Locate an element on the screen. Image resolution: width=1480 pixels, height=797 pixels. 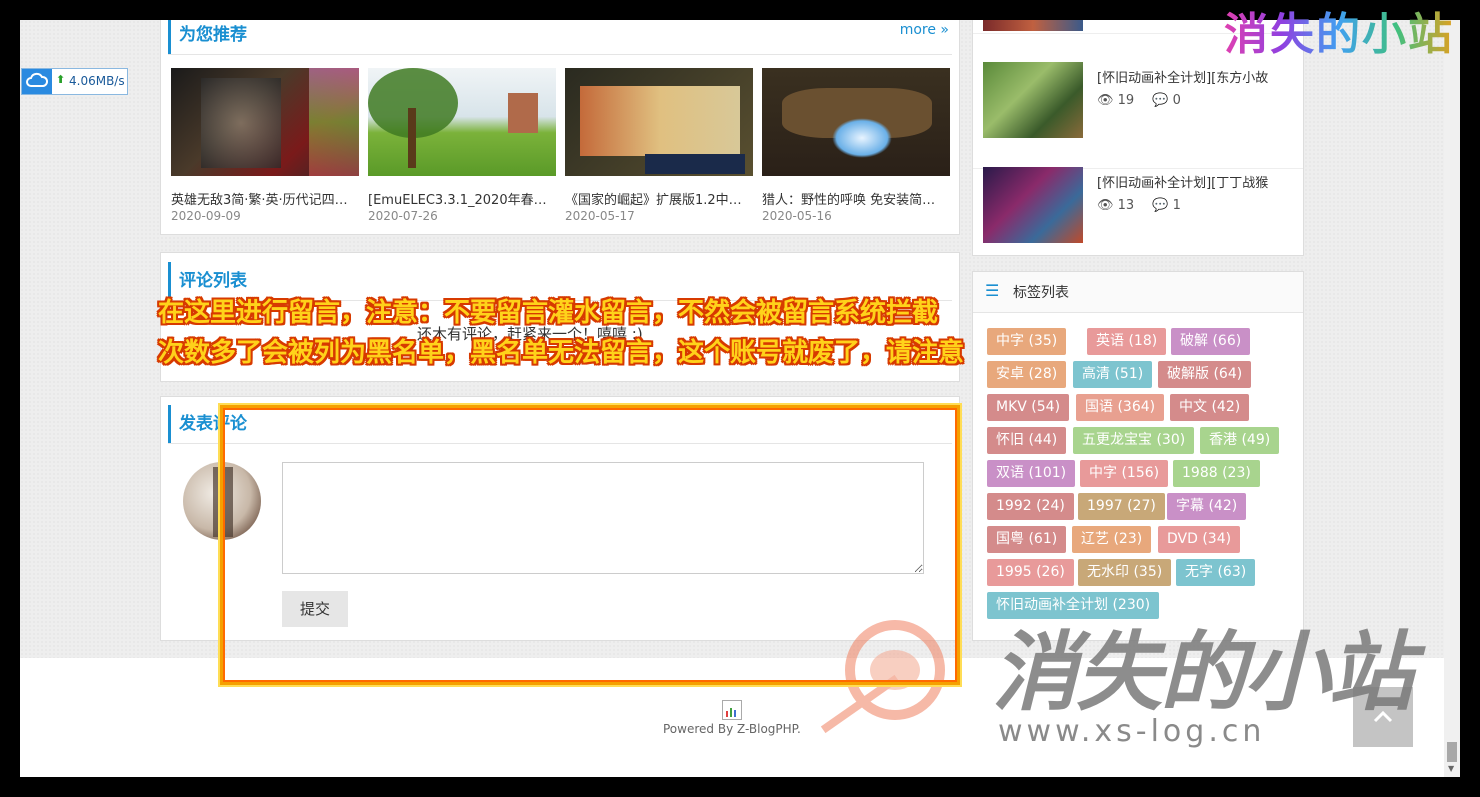
tags-header: ☰ 标签列表 is located at coordinates (1138, 292).